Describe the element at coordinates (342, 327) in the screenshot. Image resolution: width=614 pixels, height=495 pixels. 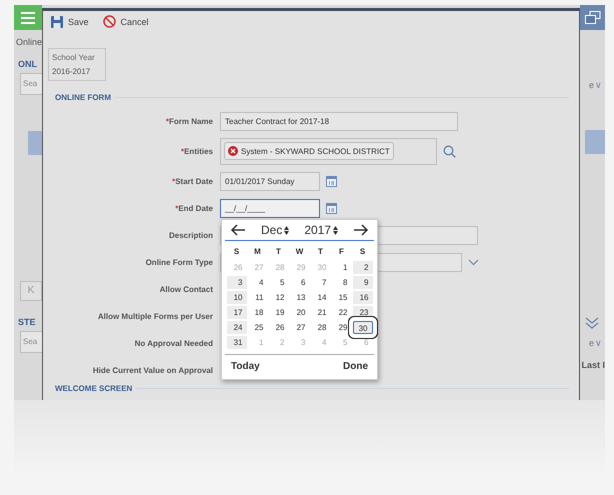
I see `day-cell: 29` at that location.